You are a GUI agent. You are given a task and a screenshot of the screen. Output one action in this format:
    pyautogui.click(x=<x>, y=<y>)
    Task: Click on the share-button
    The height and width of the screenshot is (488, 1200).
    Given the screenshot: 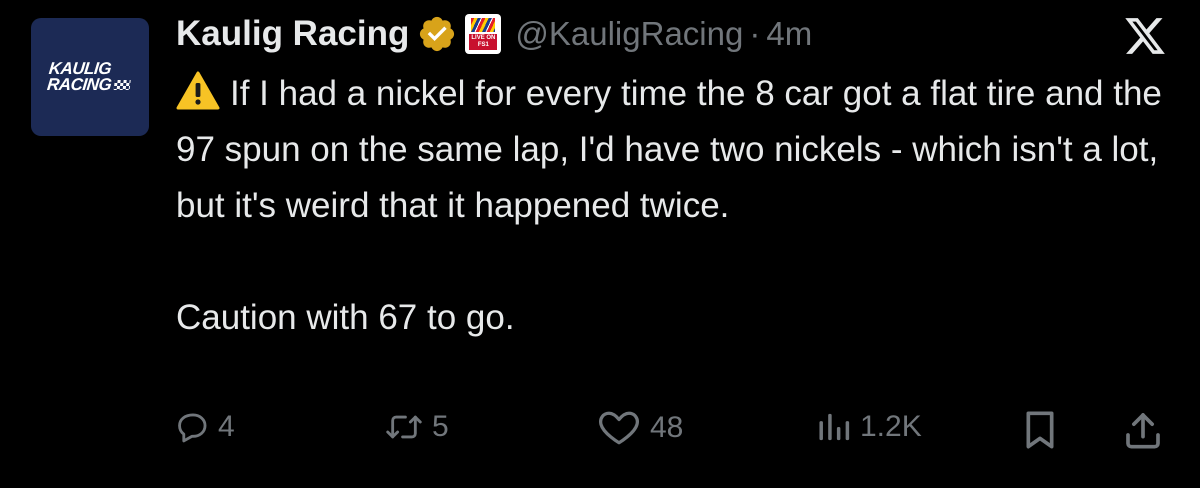 What is the action you would take?
    pyautogui.click(x=1143, y=430)
    